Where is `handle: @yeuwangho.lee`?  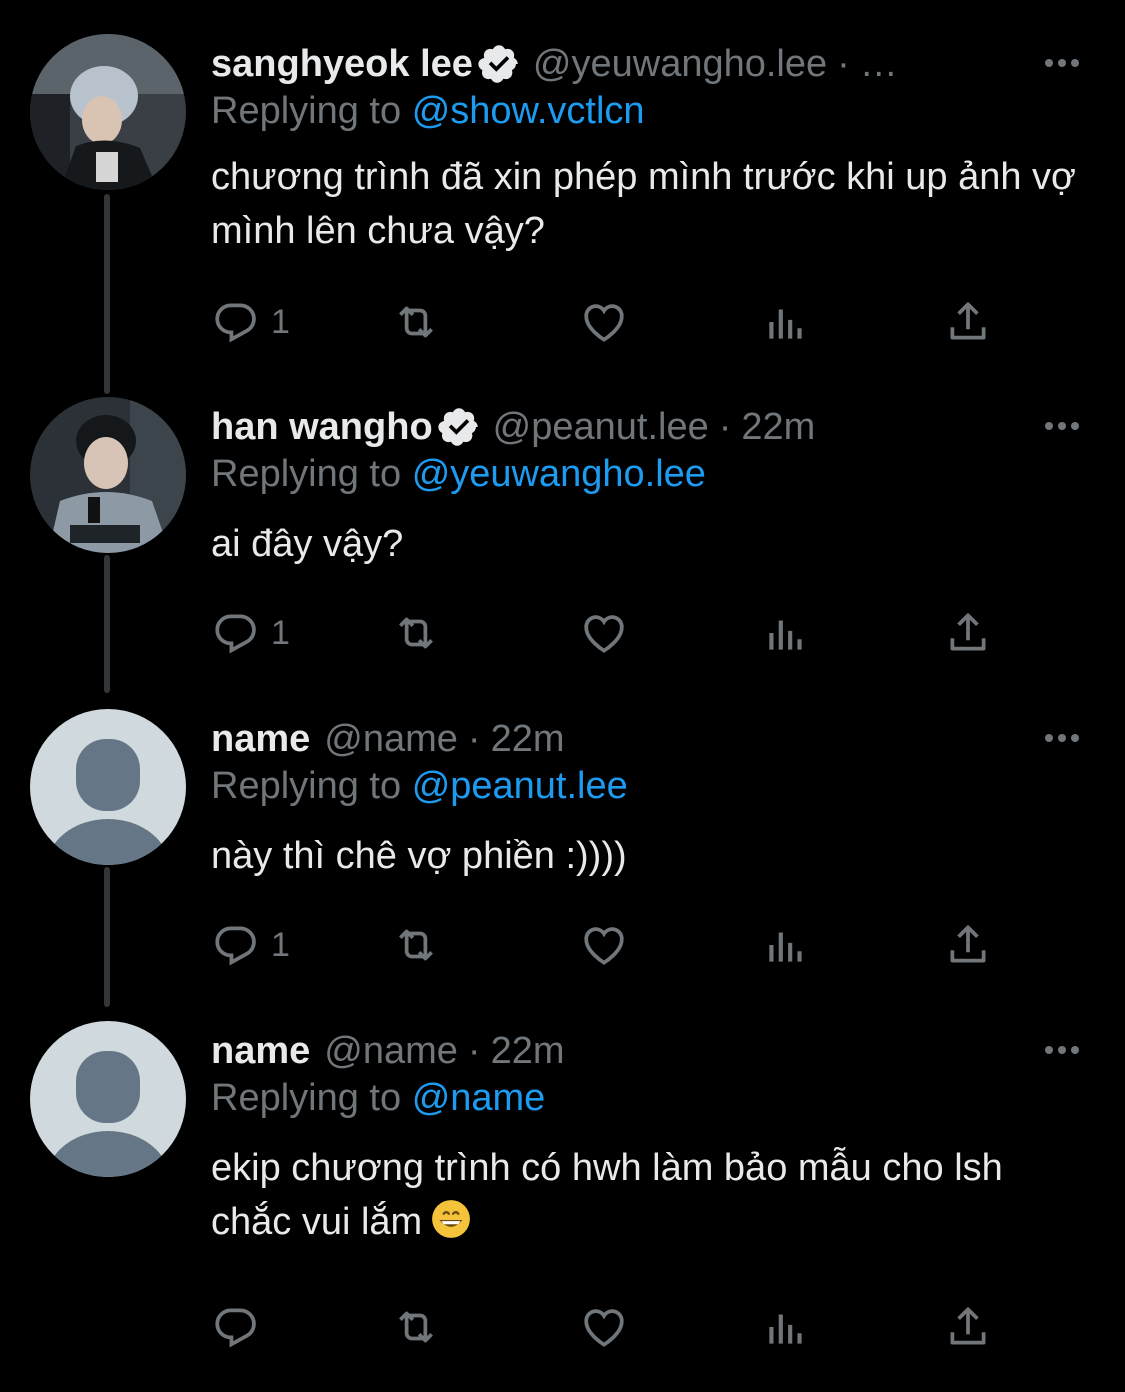
handle: @yeuwangho.lee is located at coordinates (680, 64).